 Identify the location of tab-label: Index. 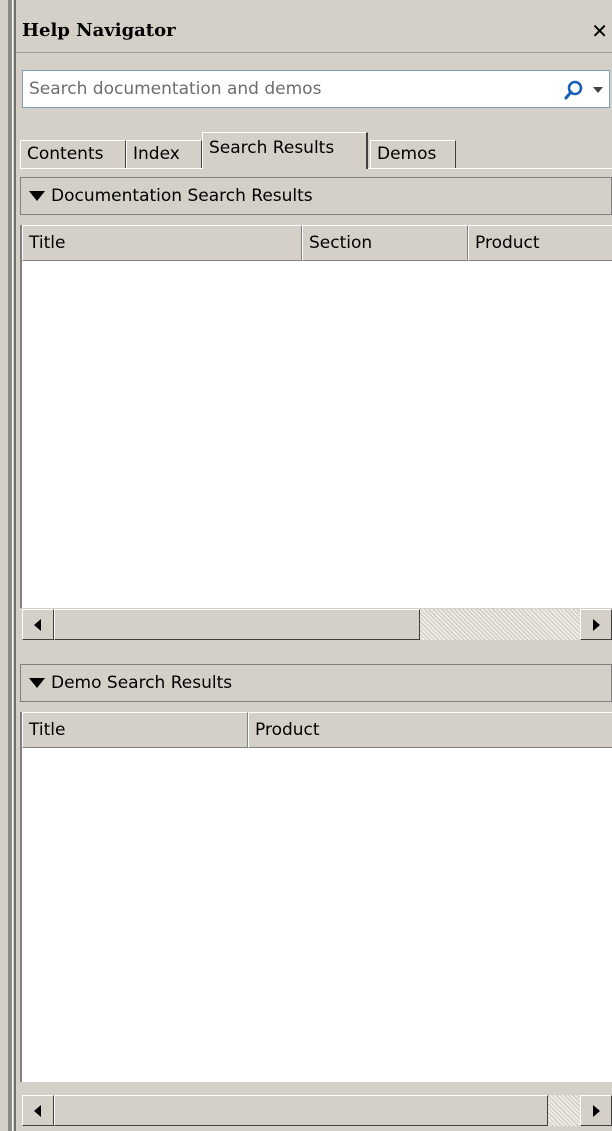
(156, 154).